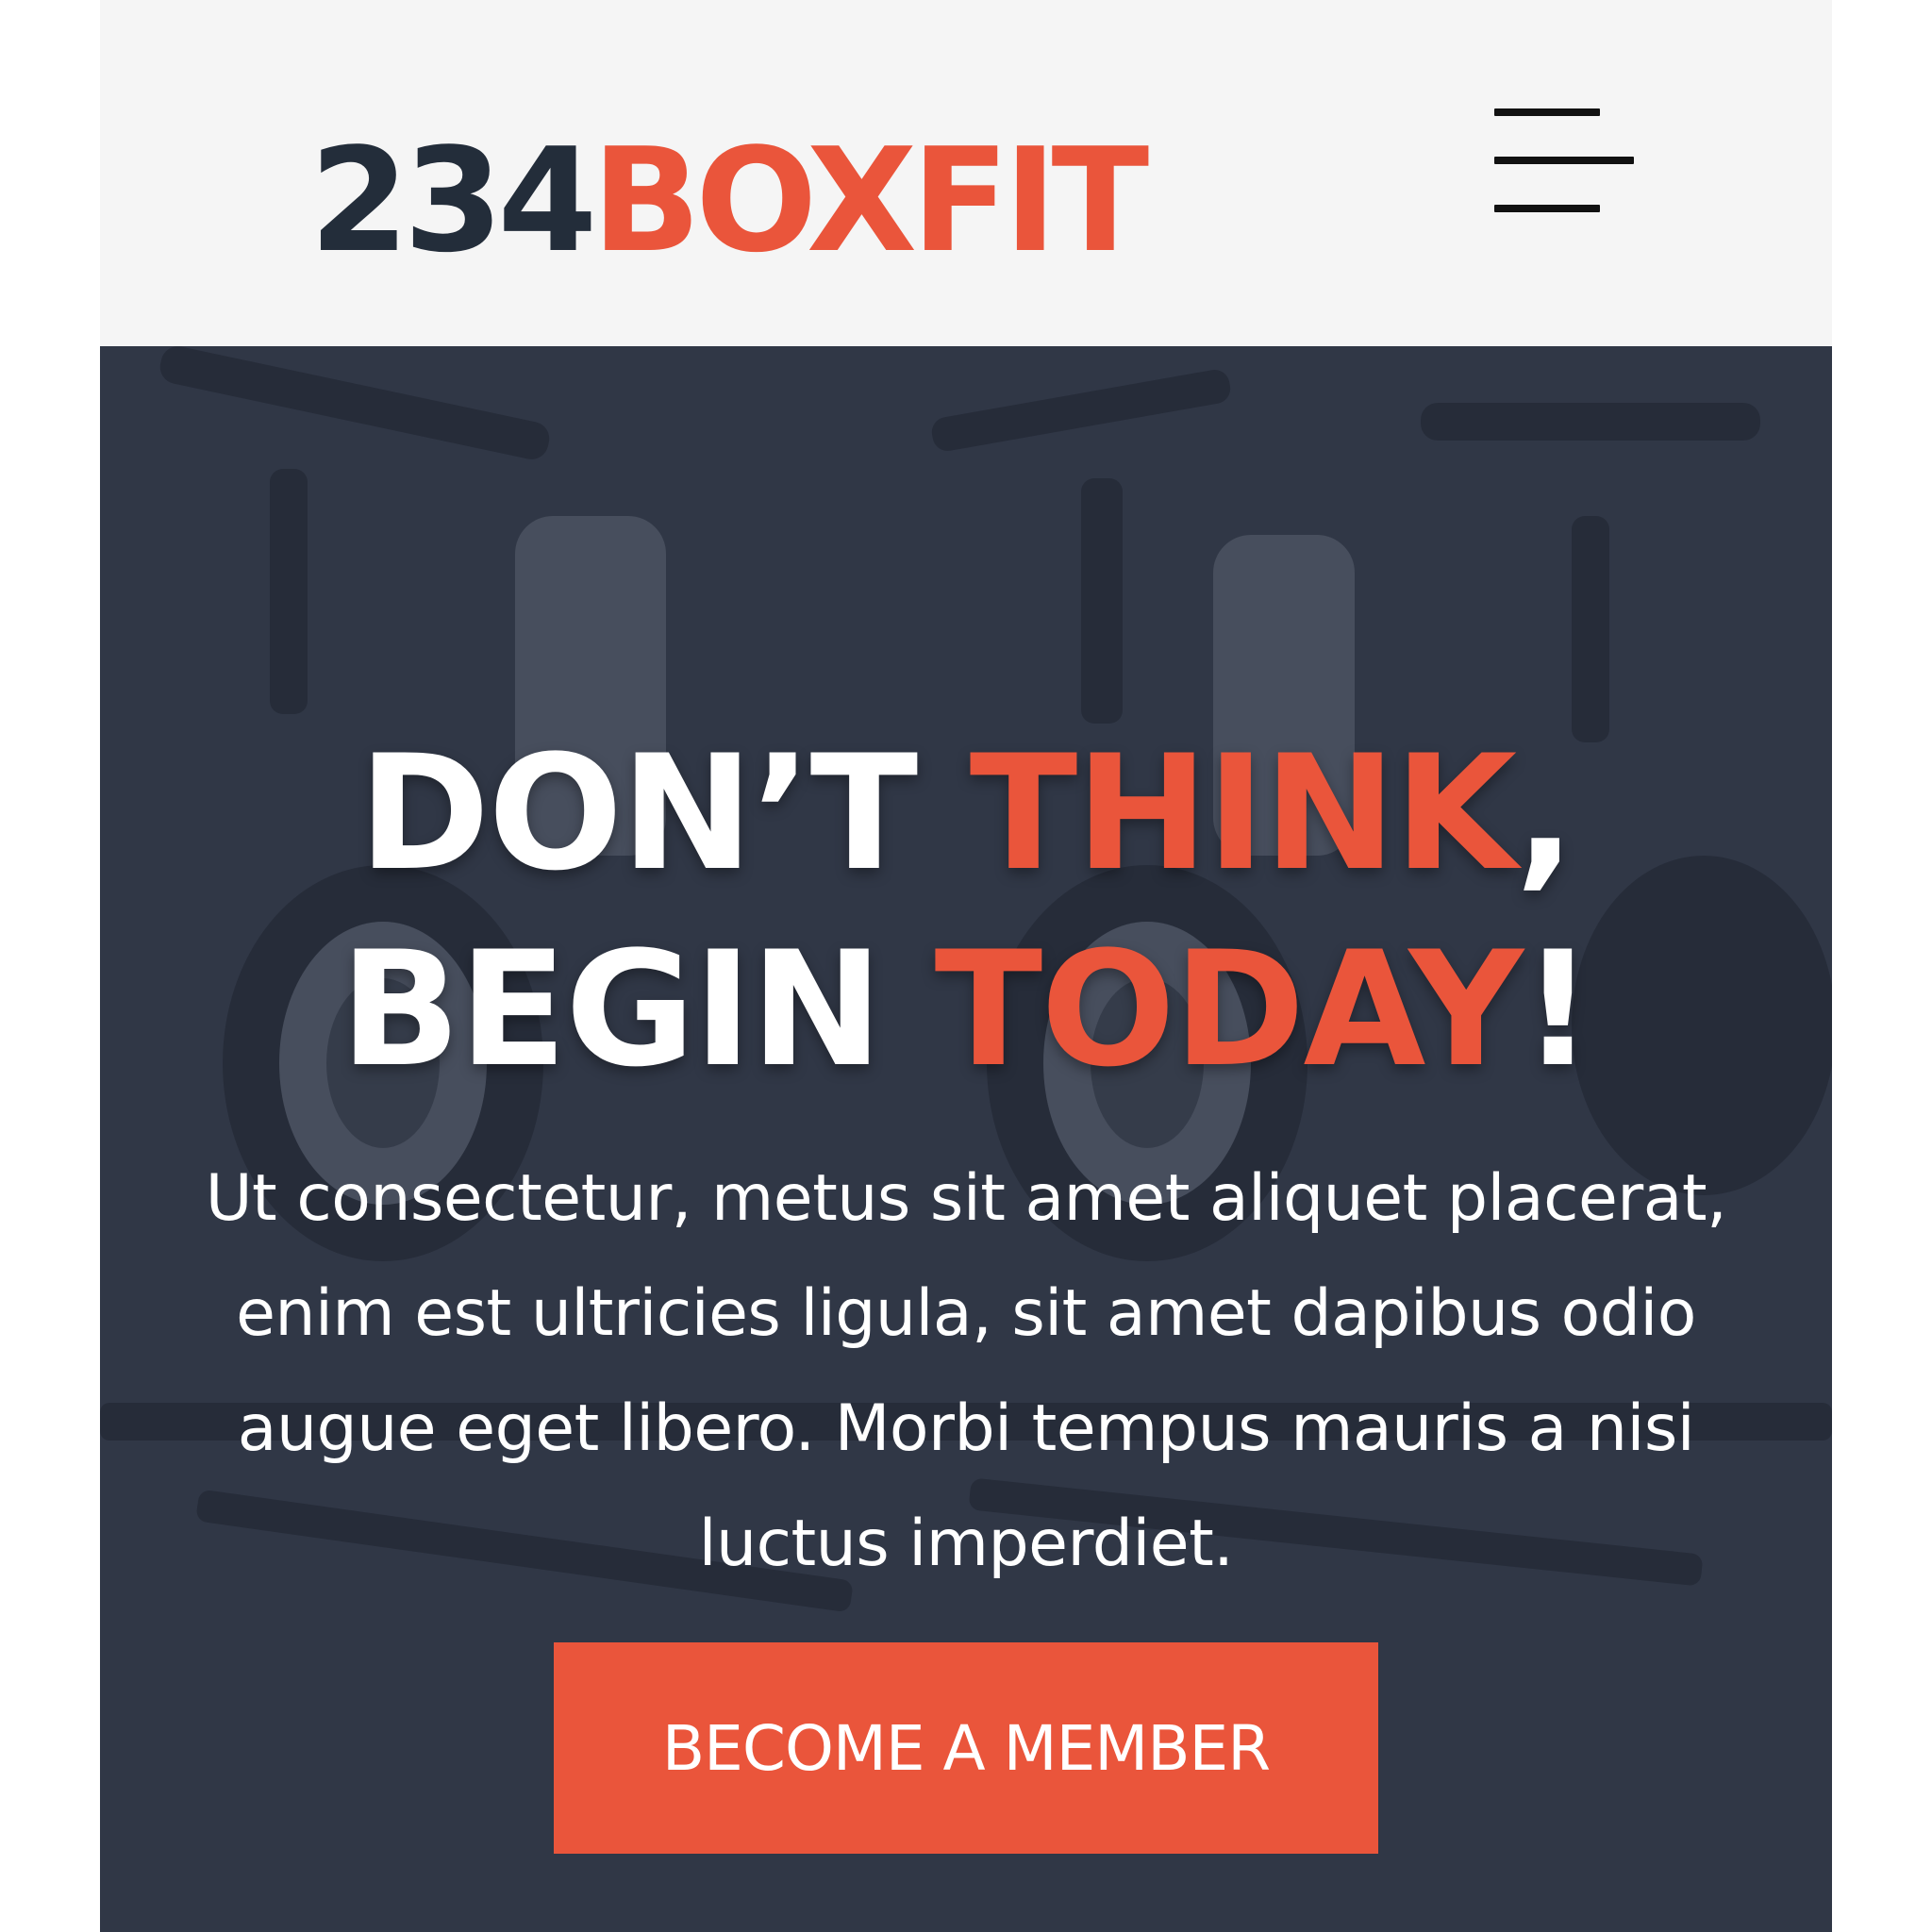 Image resolution: width=1932 pixels, height=1932 pixels. I want to click on menu-bar-bottom, so click(1547, 209).